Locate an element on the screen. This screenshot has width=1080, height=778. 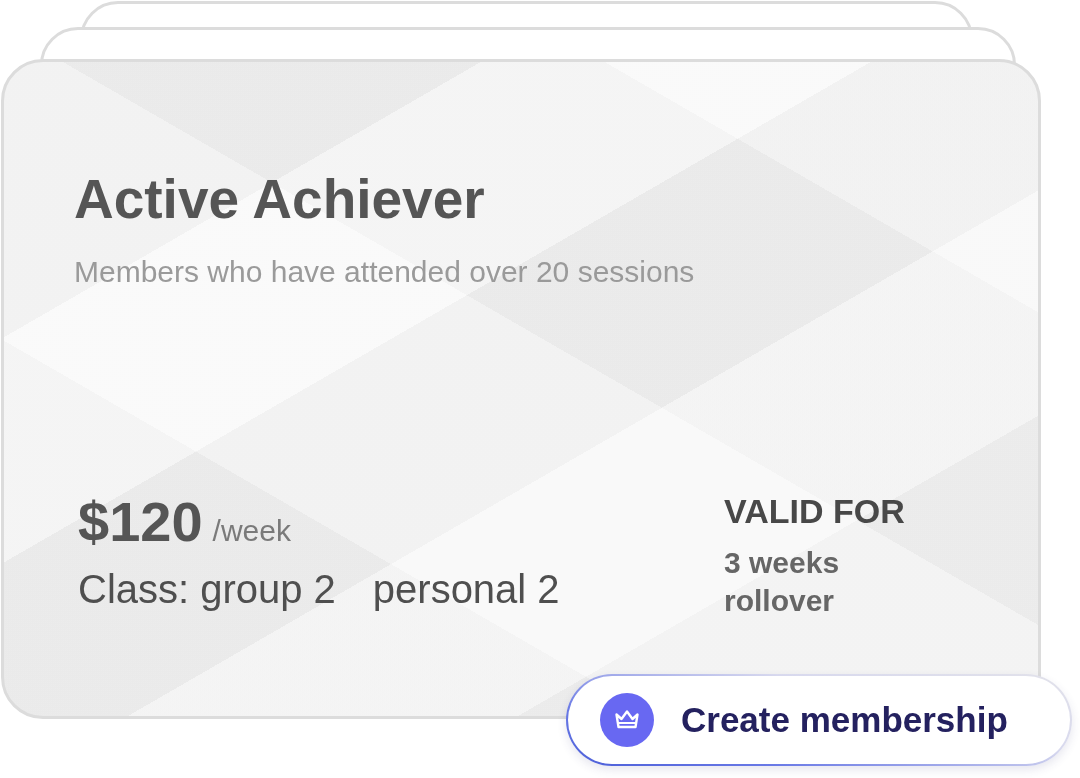
card-title: Active Achiever is located at coordinates (279, 199).